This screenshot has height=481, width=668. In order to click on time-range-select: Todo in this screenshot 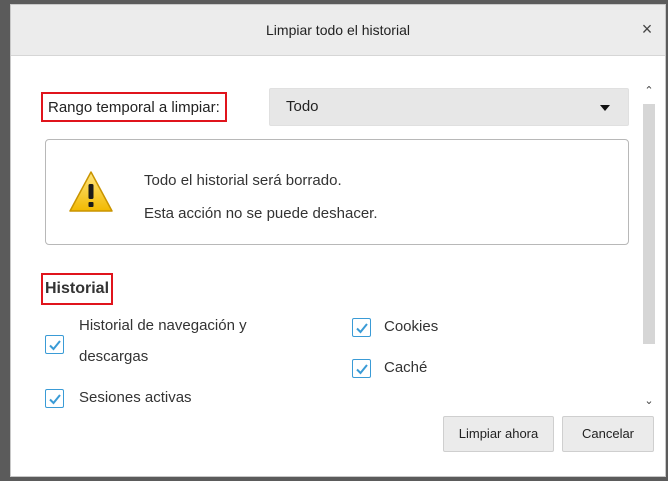, I will do `click(449, 107)`.